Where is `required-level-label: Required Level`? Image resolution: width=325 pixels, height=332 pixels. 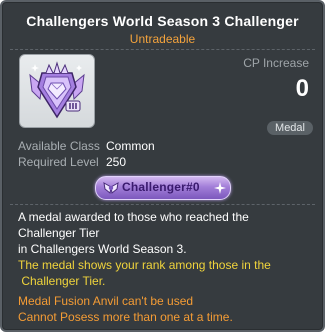
required-level-label: Required Level is located at coordinates (58, 162).